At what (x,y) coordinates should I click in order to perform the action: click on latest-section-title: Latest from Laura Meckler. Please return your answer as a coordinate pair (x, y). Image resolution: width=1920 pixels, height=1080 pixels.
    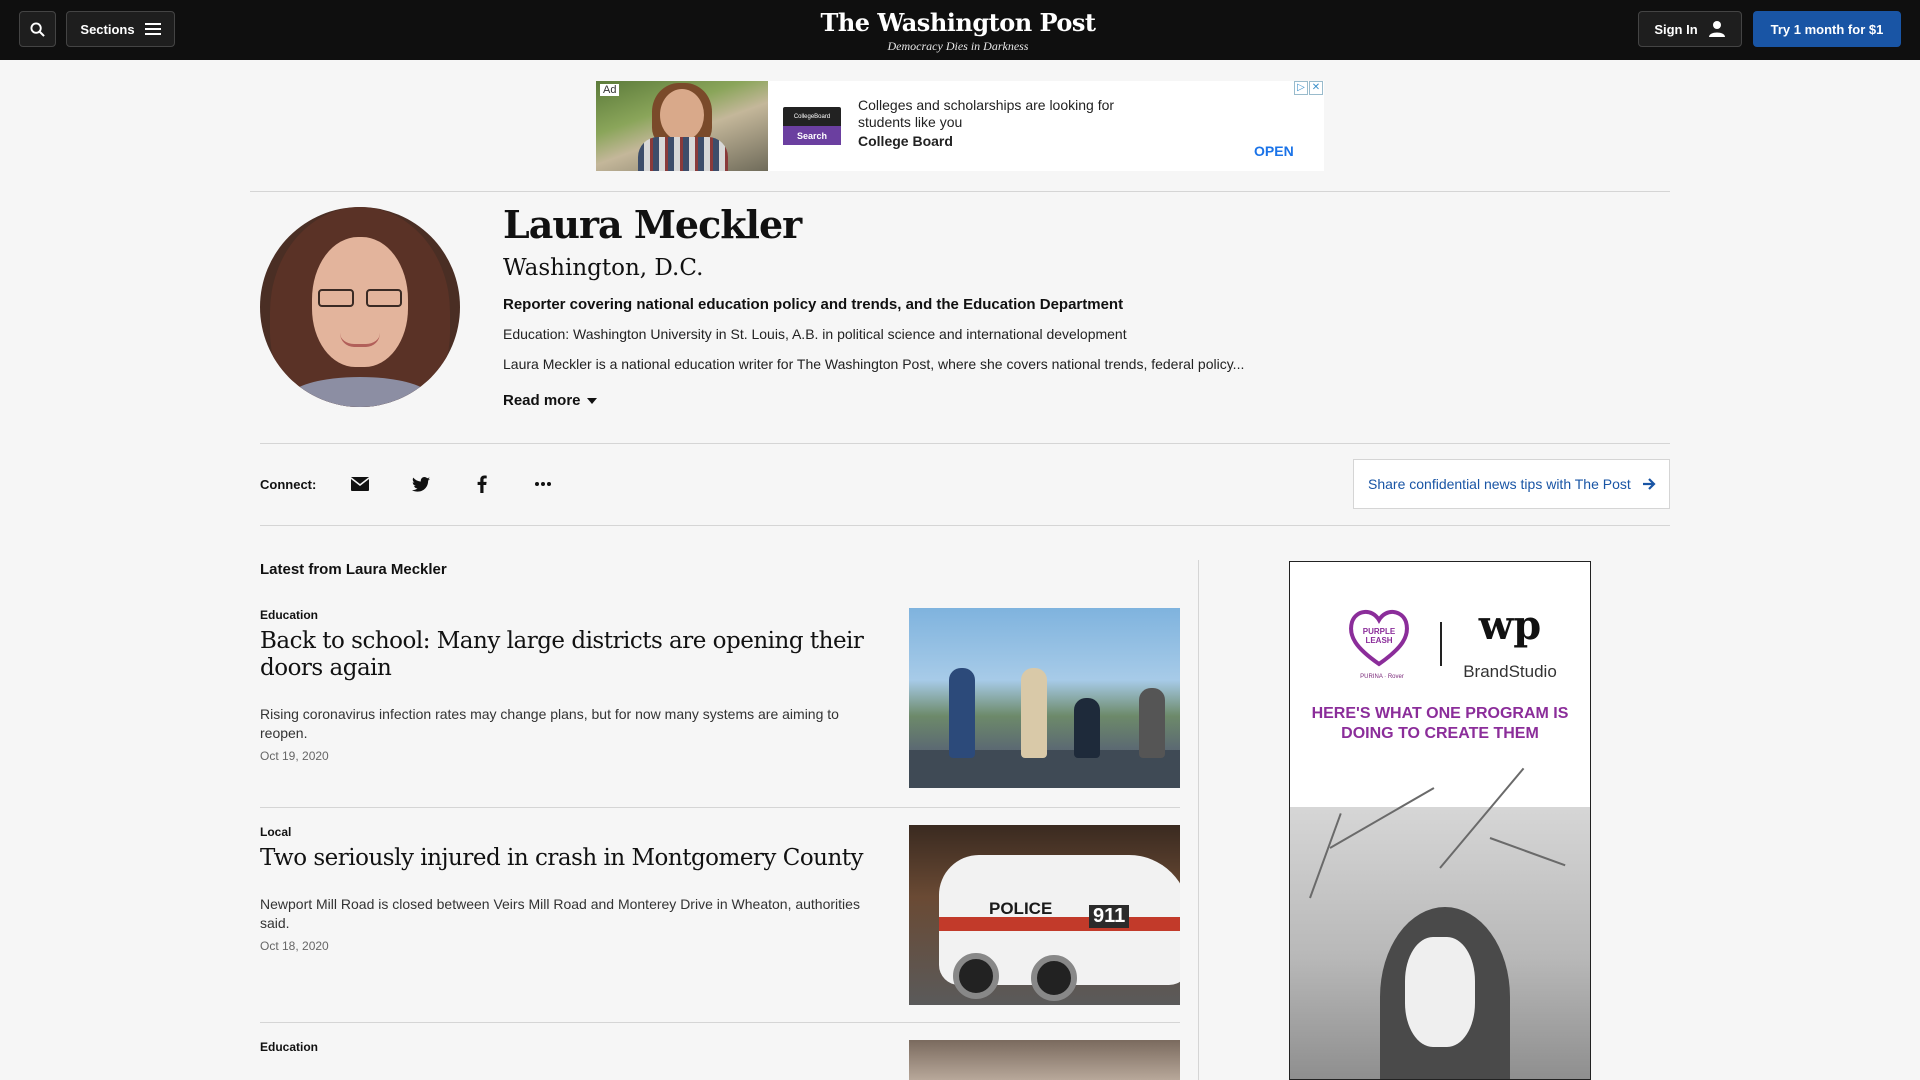
    Looking at the image, I should click on (353, 569).